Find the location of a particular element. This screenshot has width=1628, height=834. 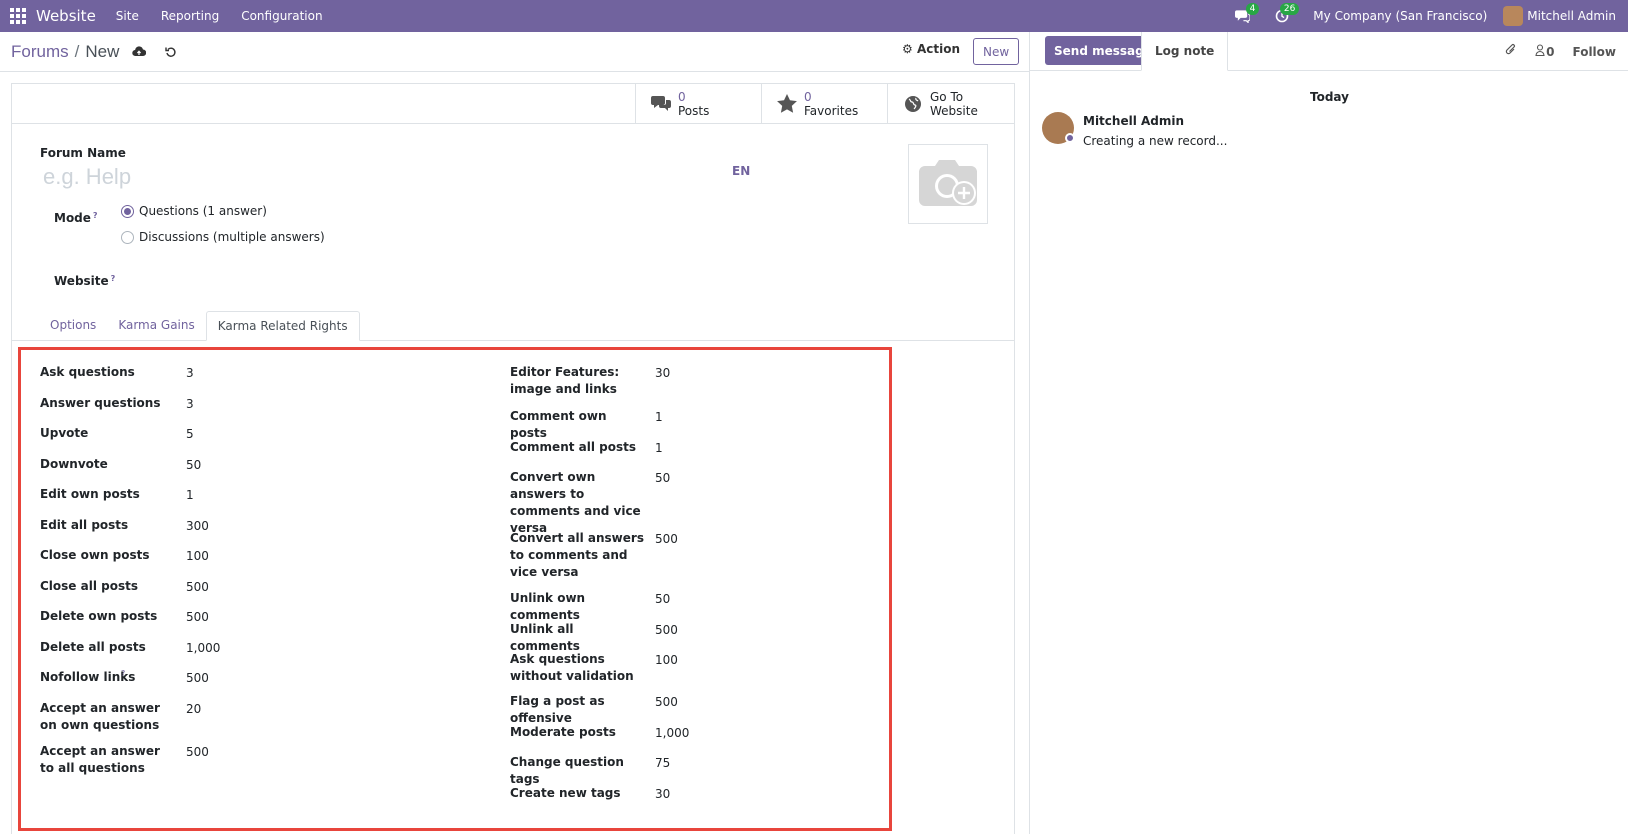

karma-field-label-text: Moderate posts is located at coordinates (563, 732).